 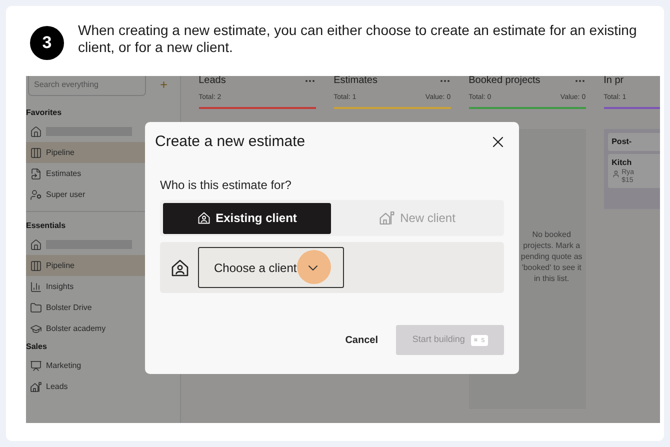 I want to click on sidebar-item: Insights, so click(x=86, y=286).